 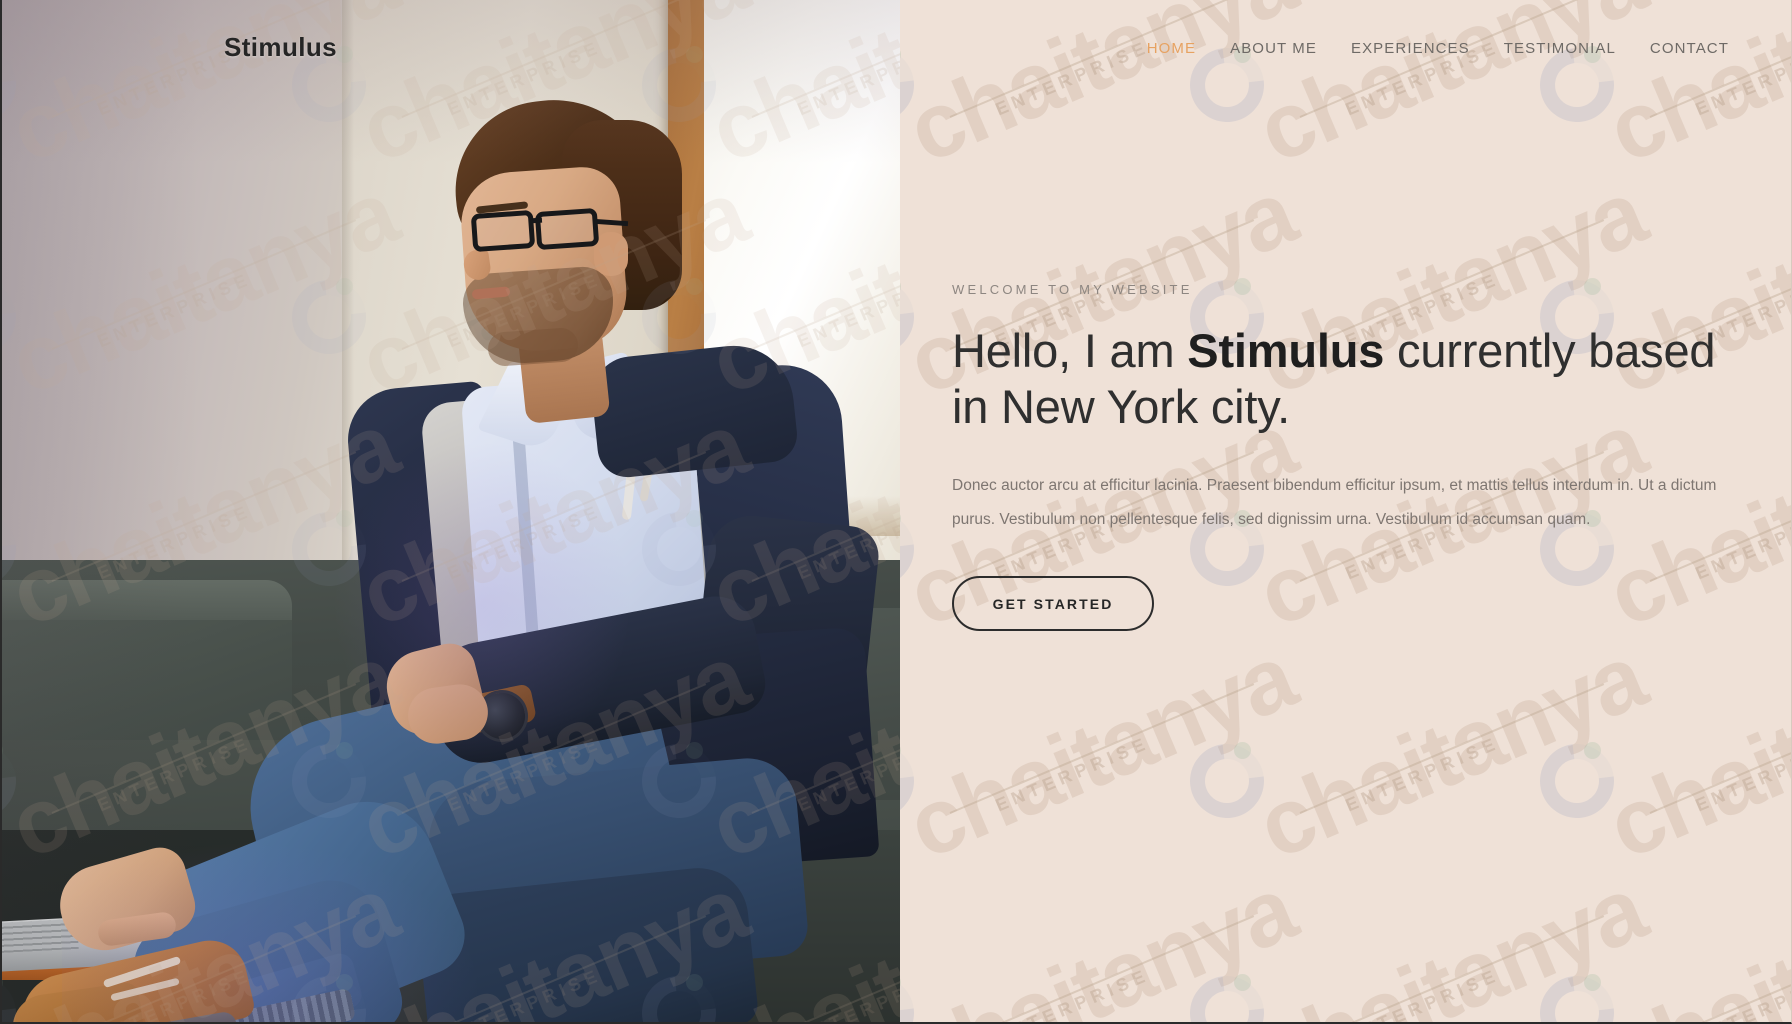 What do you see at coordinates (694, 410) in the screenshot?
I see `jacket-hood` at bounding box center [694, 410].